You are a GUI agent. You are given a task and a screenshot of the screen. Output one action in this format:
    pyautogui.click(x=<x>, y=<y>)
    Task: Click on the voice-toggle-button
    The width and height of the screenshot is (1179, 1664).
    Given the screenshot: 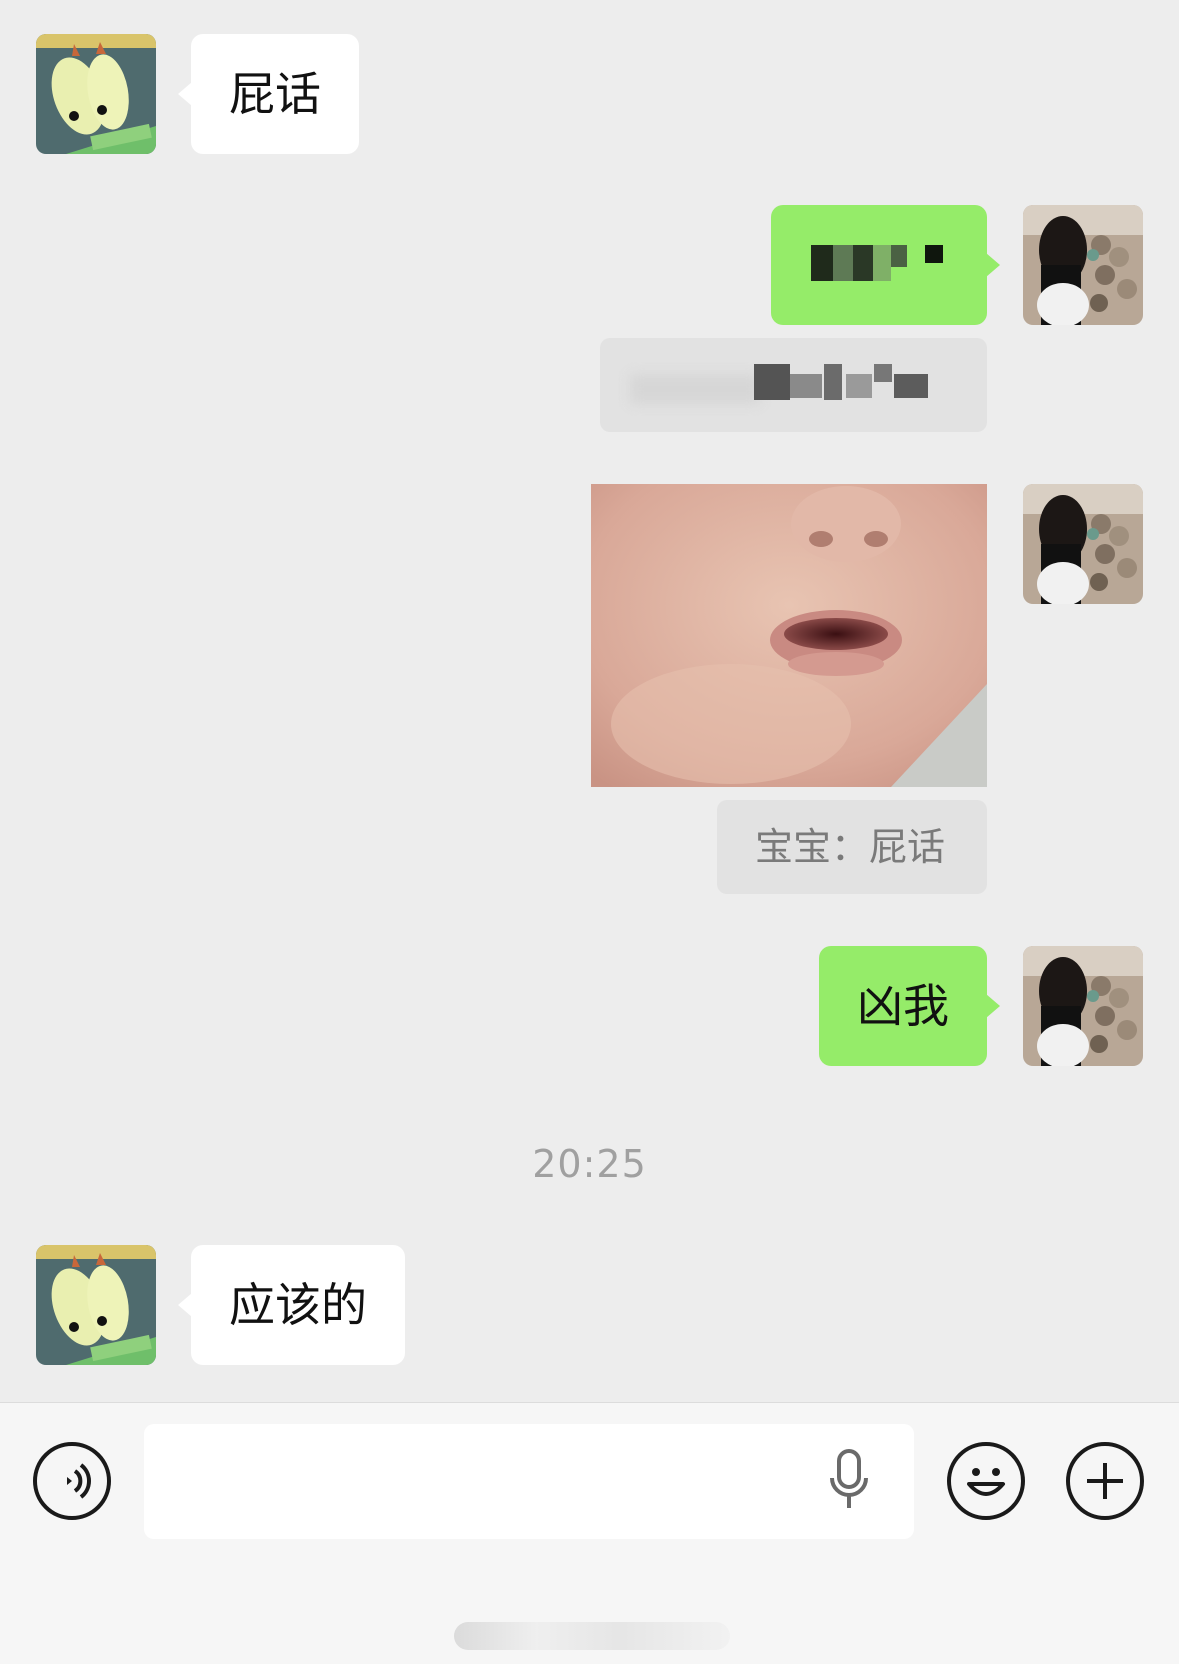 What is the action you would take?
    pyautogui.click(x=72, y=1481)
    